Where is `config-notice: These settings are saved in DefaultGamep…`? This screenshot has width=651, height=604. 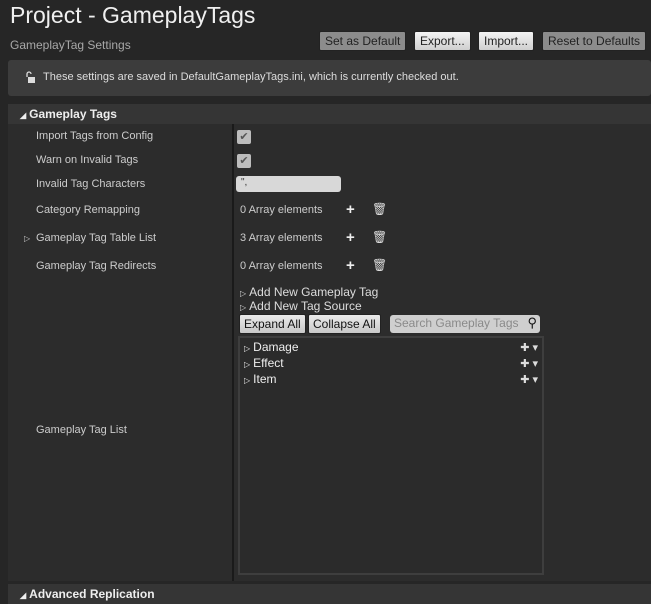
config-notice: These settings are saved in DefaultGamep… is located at coordinates (329, 78).